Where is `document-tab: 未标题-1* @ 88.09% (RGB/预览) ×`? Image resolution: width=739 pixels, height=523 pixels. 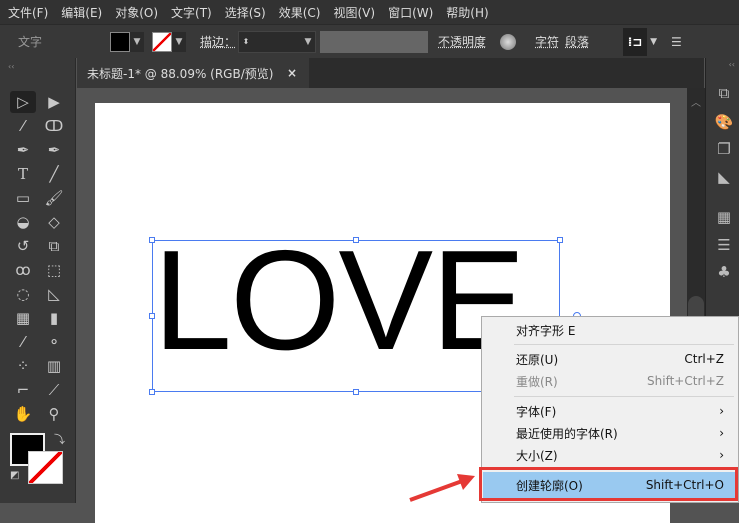
document-tab: 未标题-1* @ 88.09% (RGB/预览) × is located at coordinates (193, 73).